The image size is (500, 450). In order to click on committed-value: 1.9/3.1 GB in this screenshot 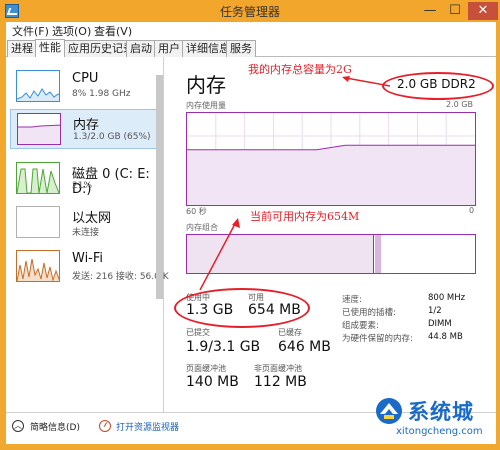, I will do `click(223, 347)`.